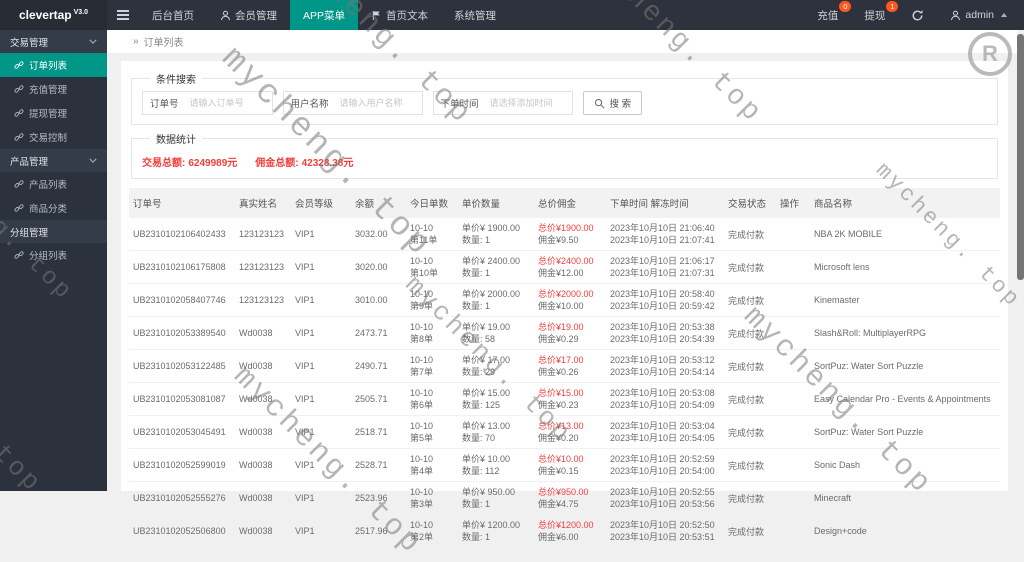  I want to click on group-title: 交易管理, so click(29, 43).